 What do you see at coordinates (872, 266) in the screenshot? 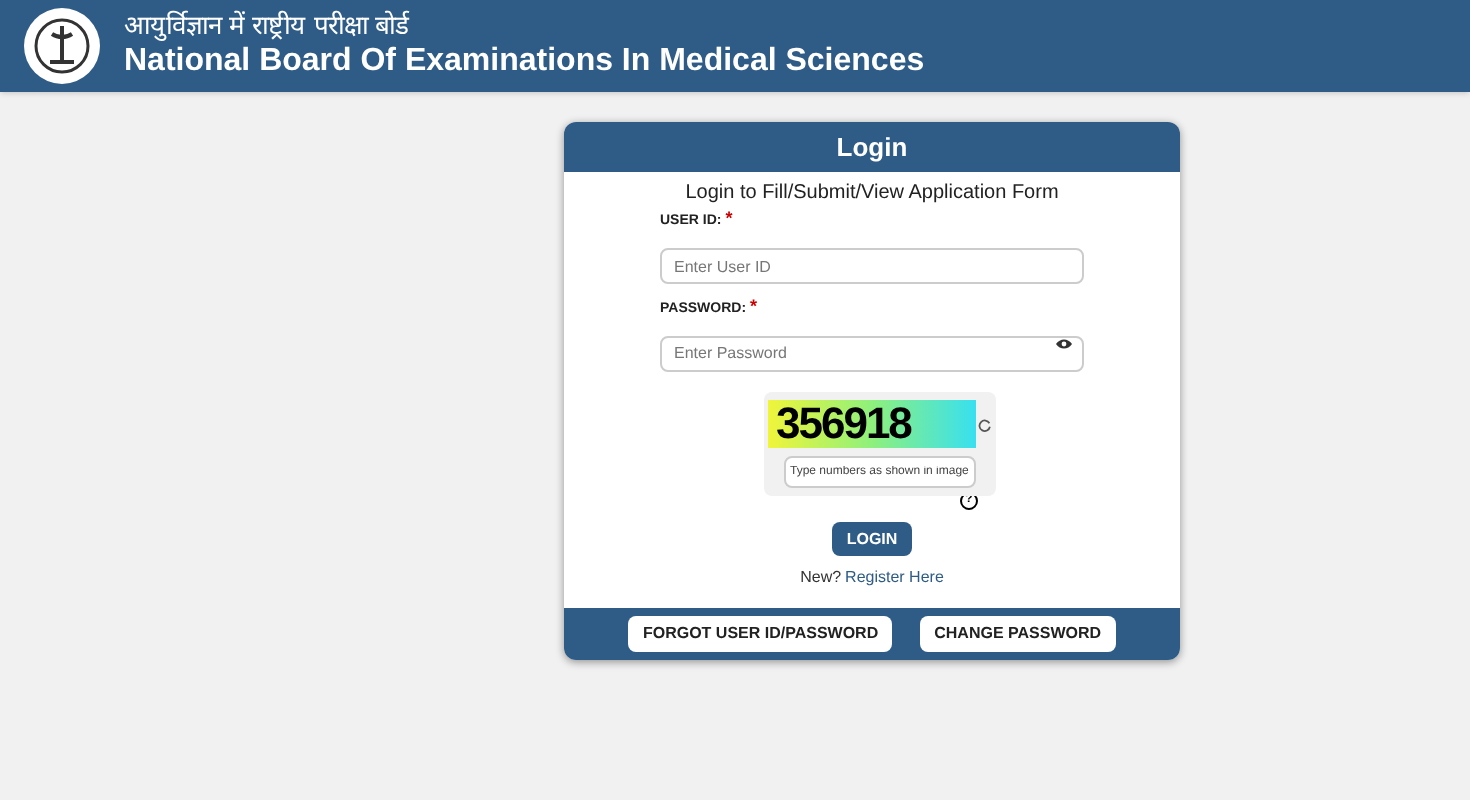
I see `user-id-field: Enter User ID` at bounding box center [872, 266].